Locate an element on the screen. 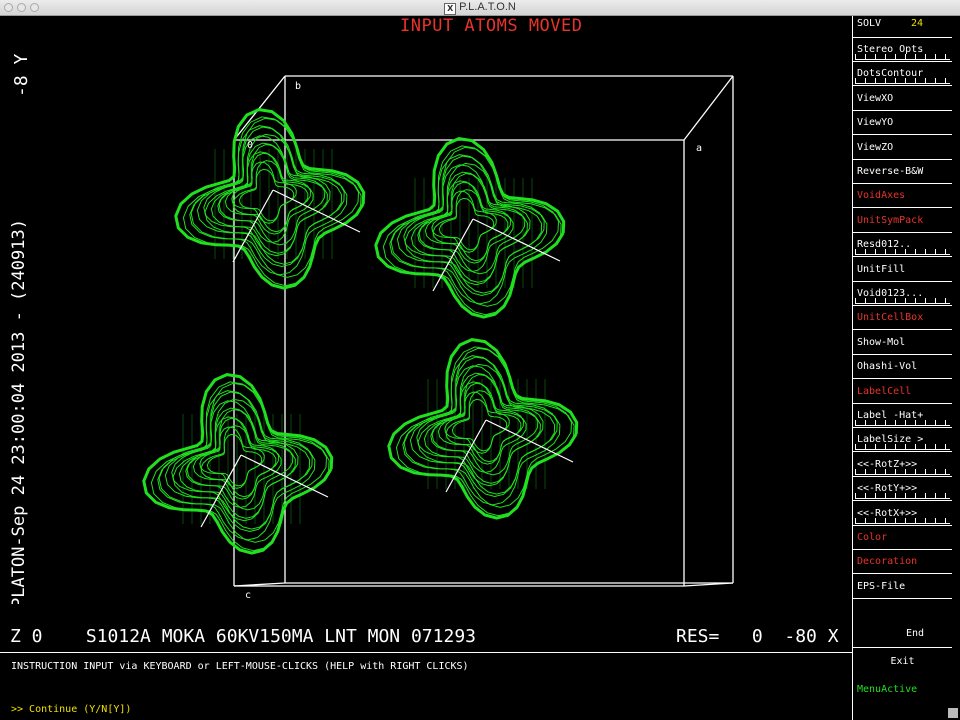 This screenshot has height=720, width=960. cell-box-edge is located at coordinates (708, 108).